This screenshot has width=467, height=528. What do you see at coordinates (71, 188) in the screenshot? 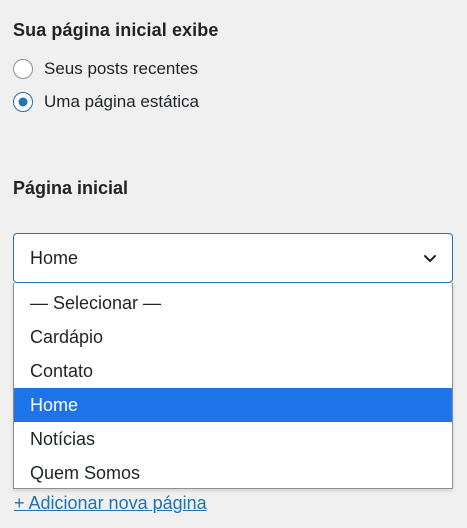
I see `homepage-select-label: Página inicial` at bounding box center [71, 188].